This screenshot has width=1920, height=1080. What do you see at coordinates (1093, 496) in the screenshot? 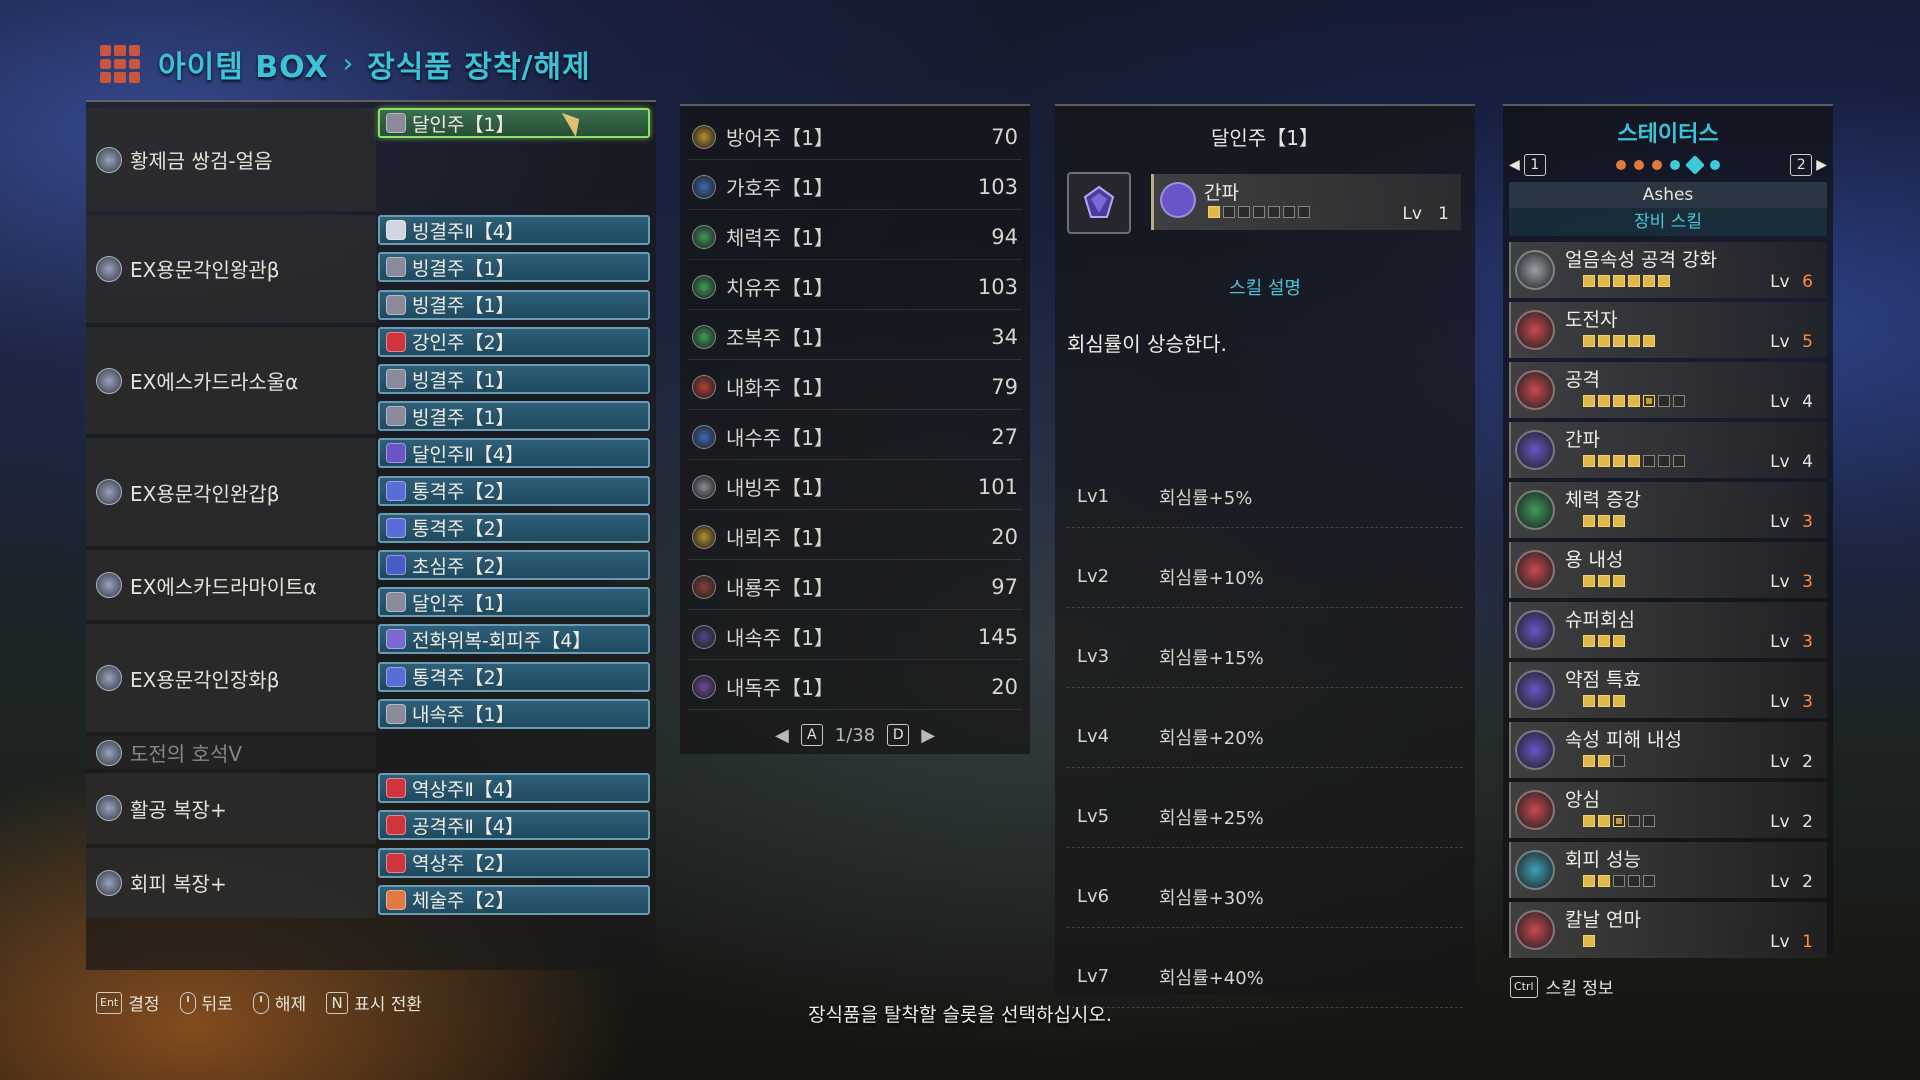
I see `level-label: Lv1` at bounding box center [1093, 496].